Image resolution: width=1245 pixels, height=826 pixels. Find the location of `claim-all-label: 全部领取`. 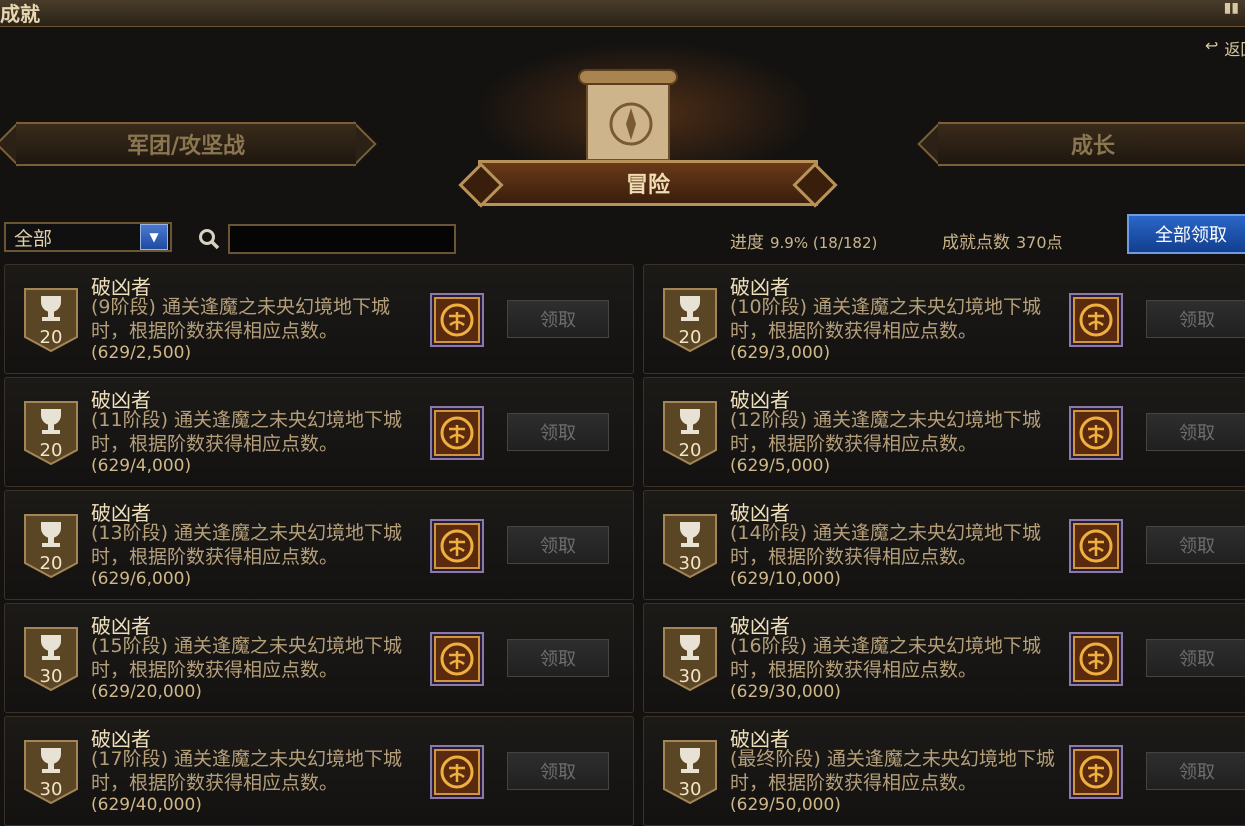

claim-all-label: 全部领取 is located at coordinates (1191, 235).